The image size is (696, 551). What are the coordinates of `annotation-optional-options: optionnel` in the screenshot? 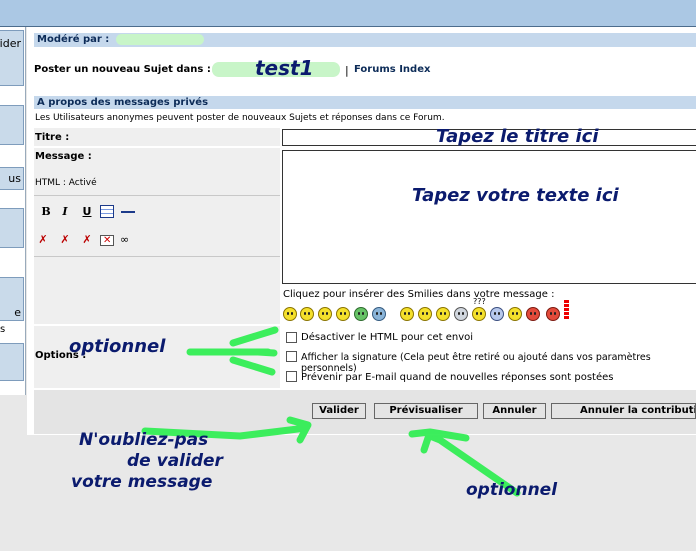 It's located at (117, 346).